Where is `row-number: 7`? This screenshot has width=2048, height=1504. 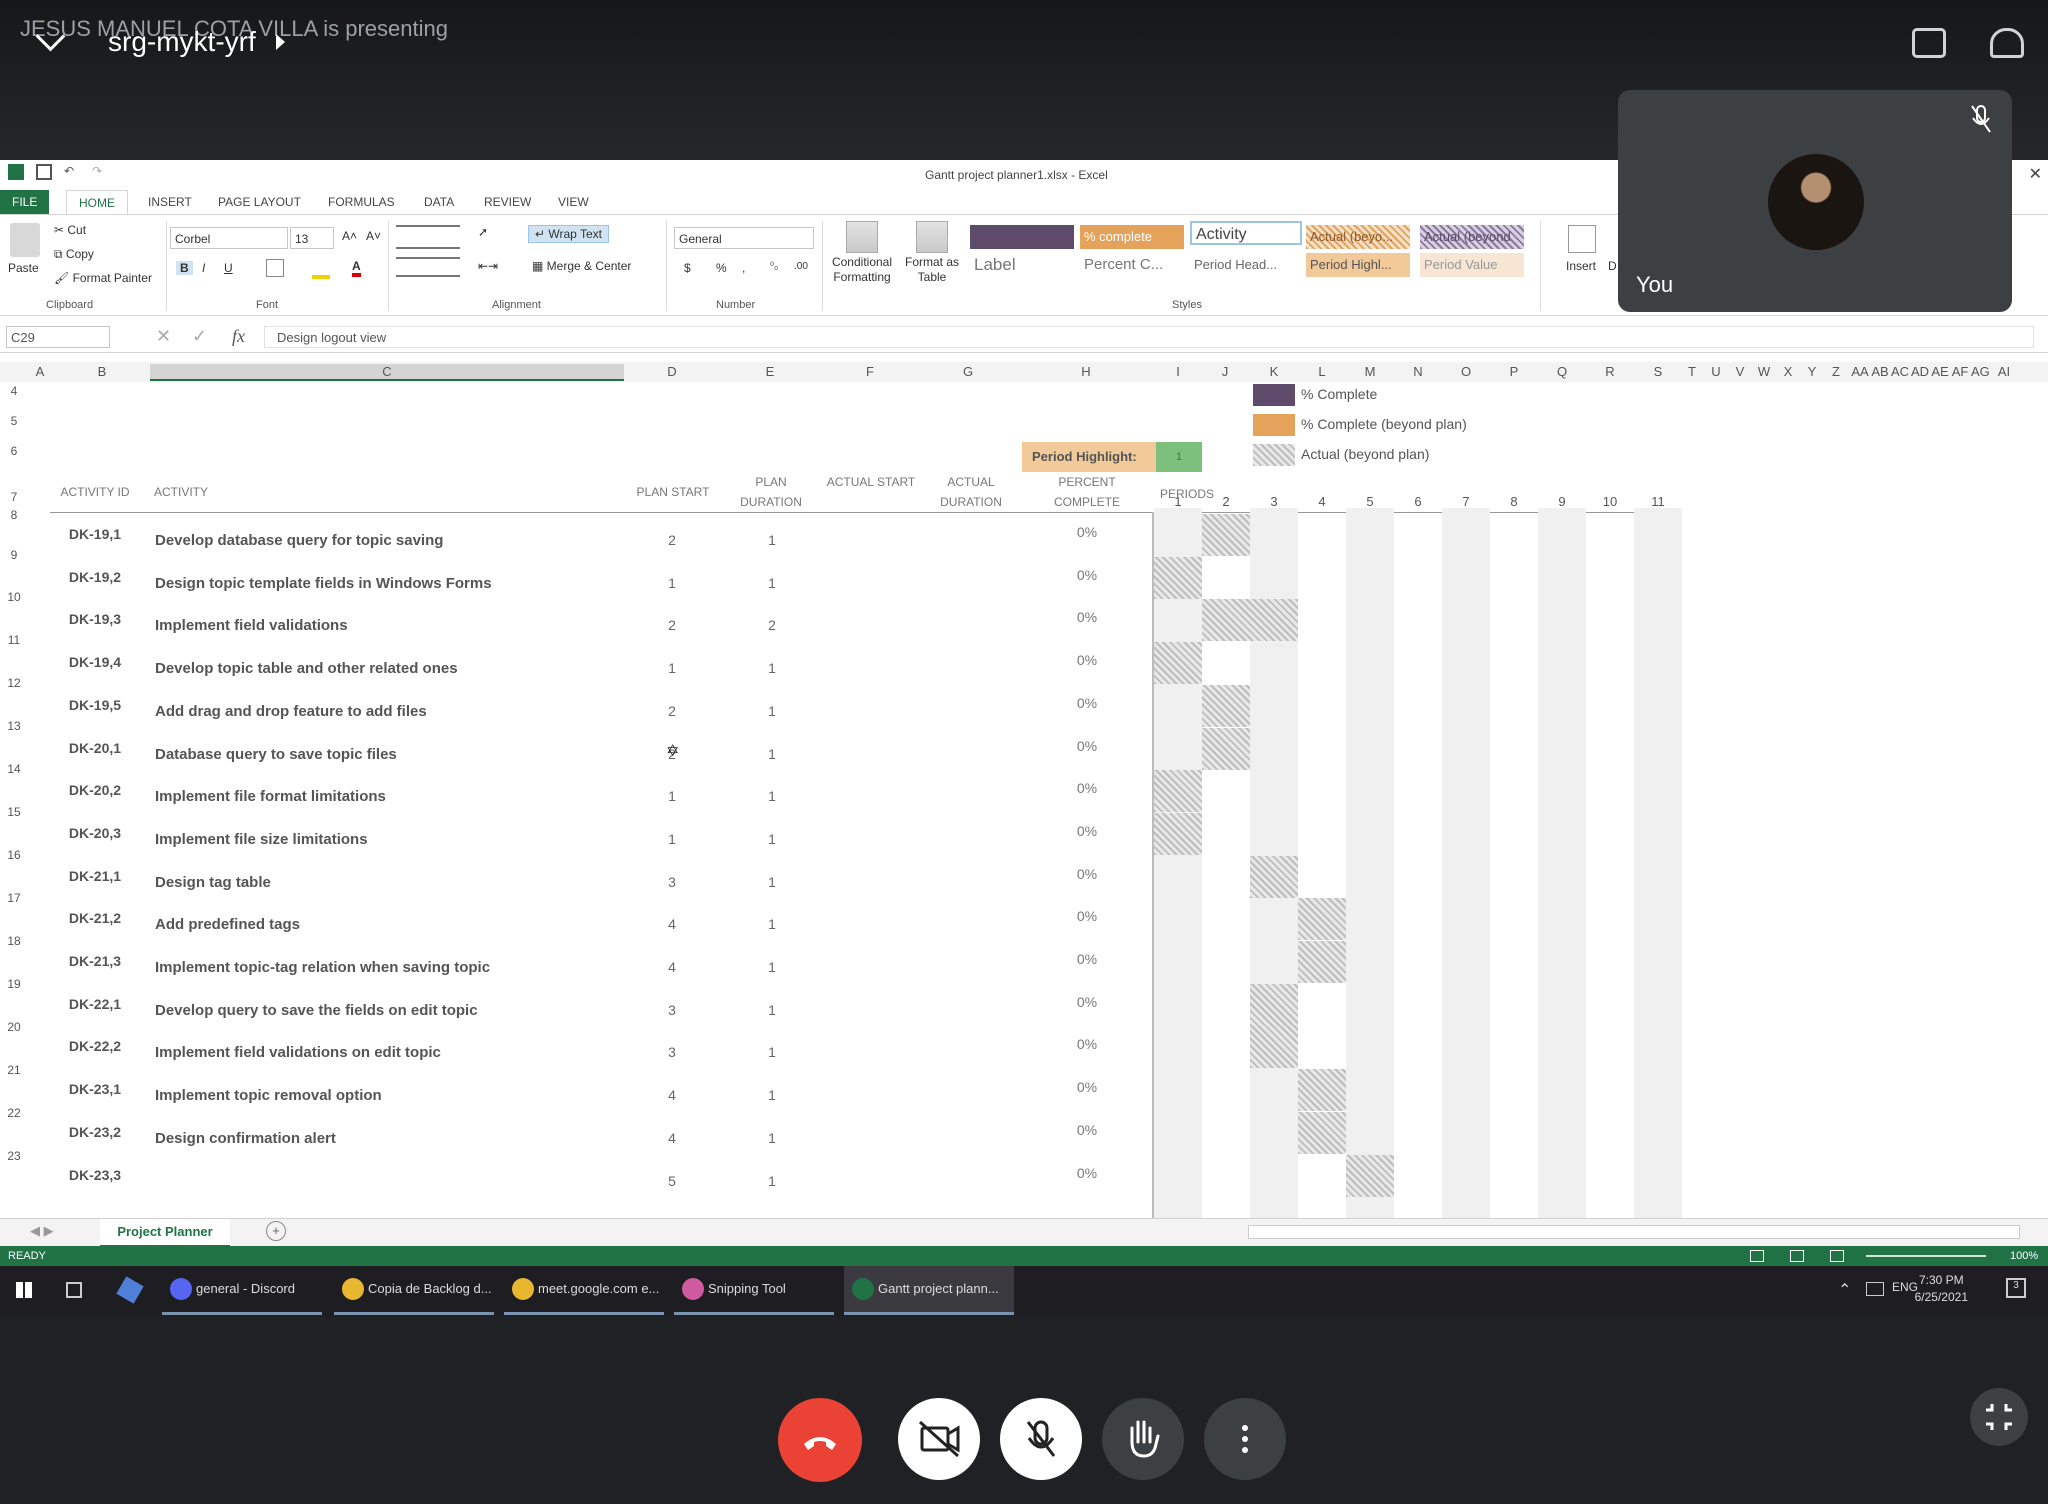
row-number: 7 is located at coordinates (14, 497).